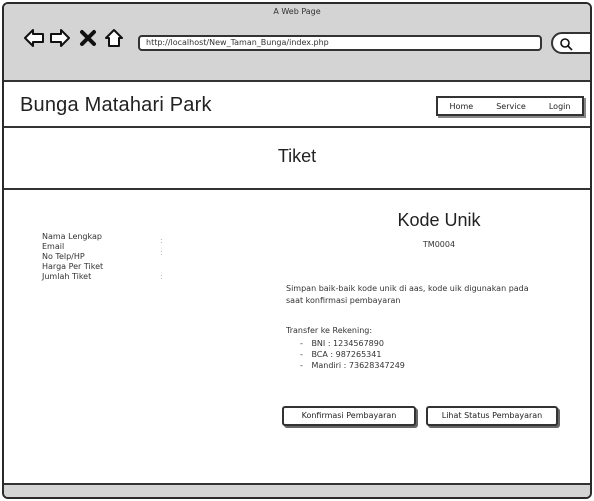  Describe the element at coordinates (34, 38) in the screenshot. I see `back-arrow-icon` at that location.